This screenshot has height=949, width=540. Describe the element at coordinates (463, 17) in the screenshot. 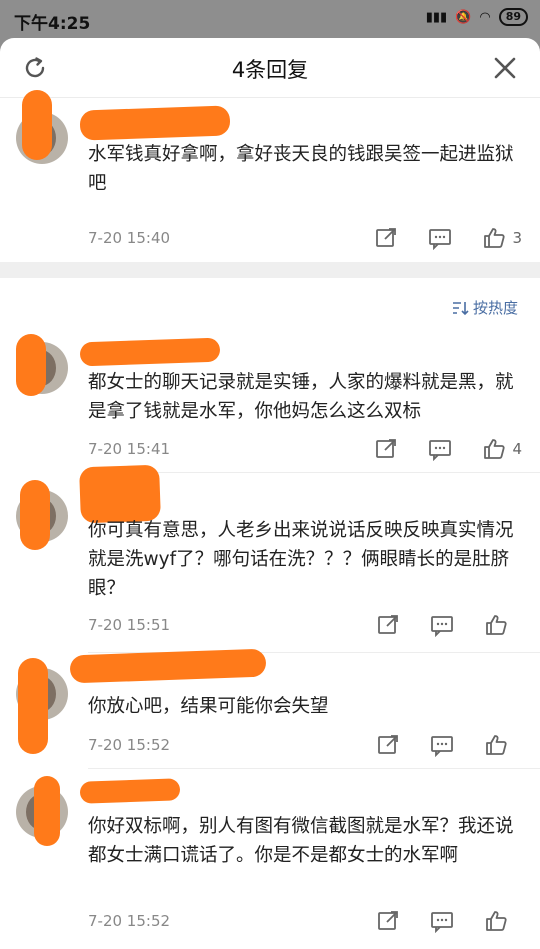

I see `mute-icon: 🔕` at that location.